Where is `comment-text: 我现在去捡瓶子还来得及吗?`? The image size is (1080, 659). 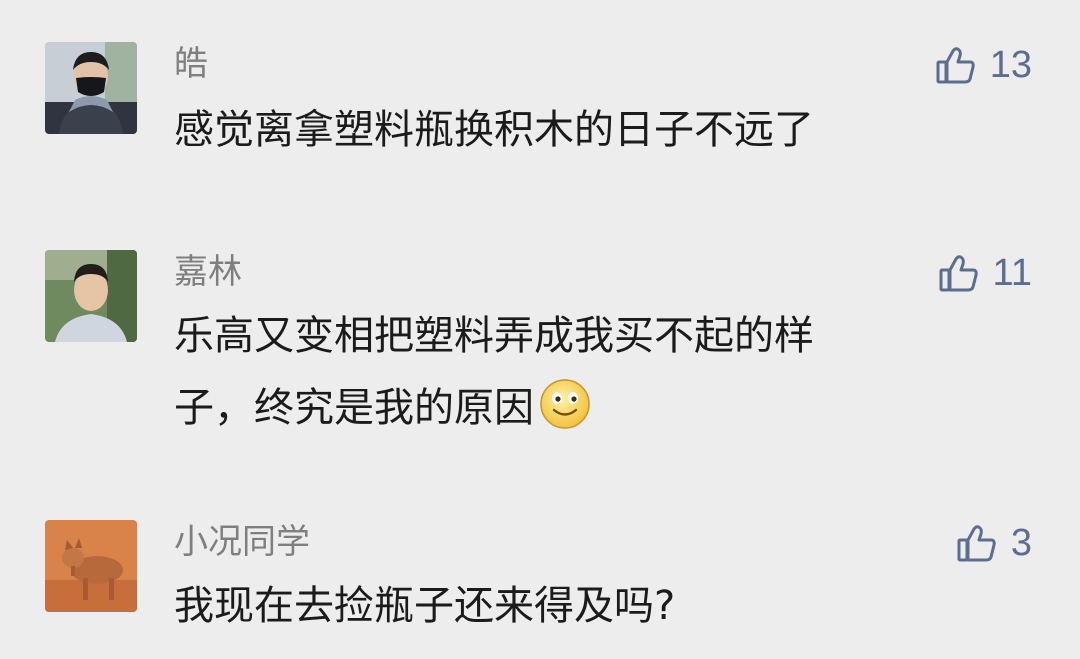
comment-text: 我现在去捡瓶子还来得及吗? is located at coordinates (425, 606).